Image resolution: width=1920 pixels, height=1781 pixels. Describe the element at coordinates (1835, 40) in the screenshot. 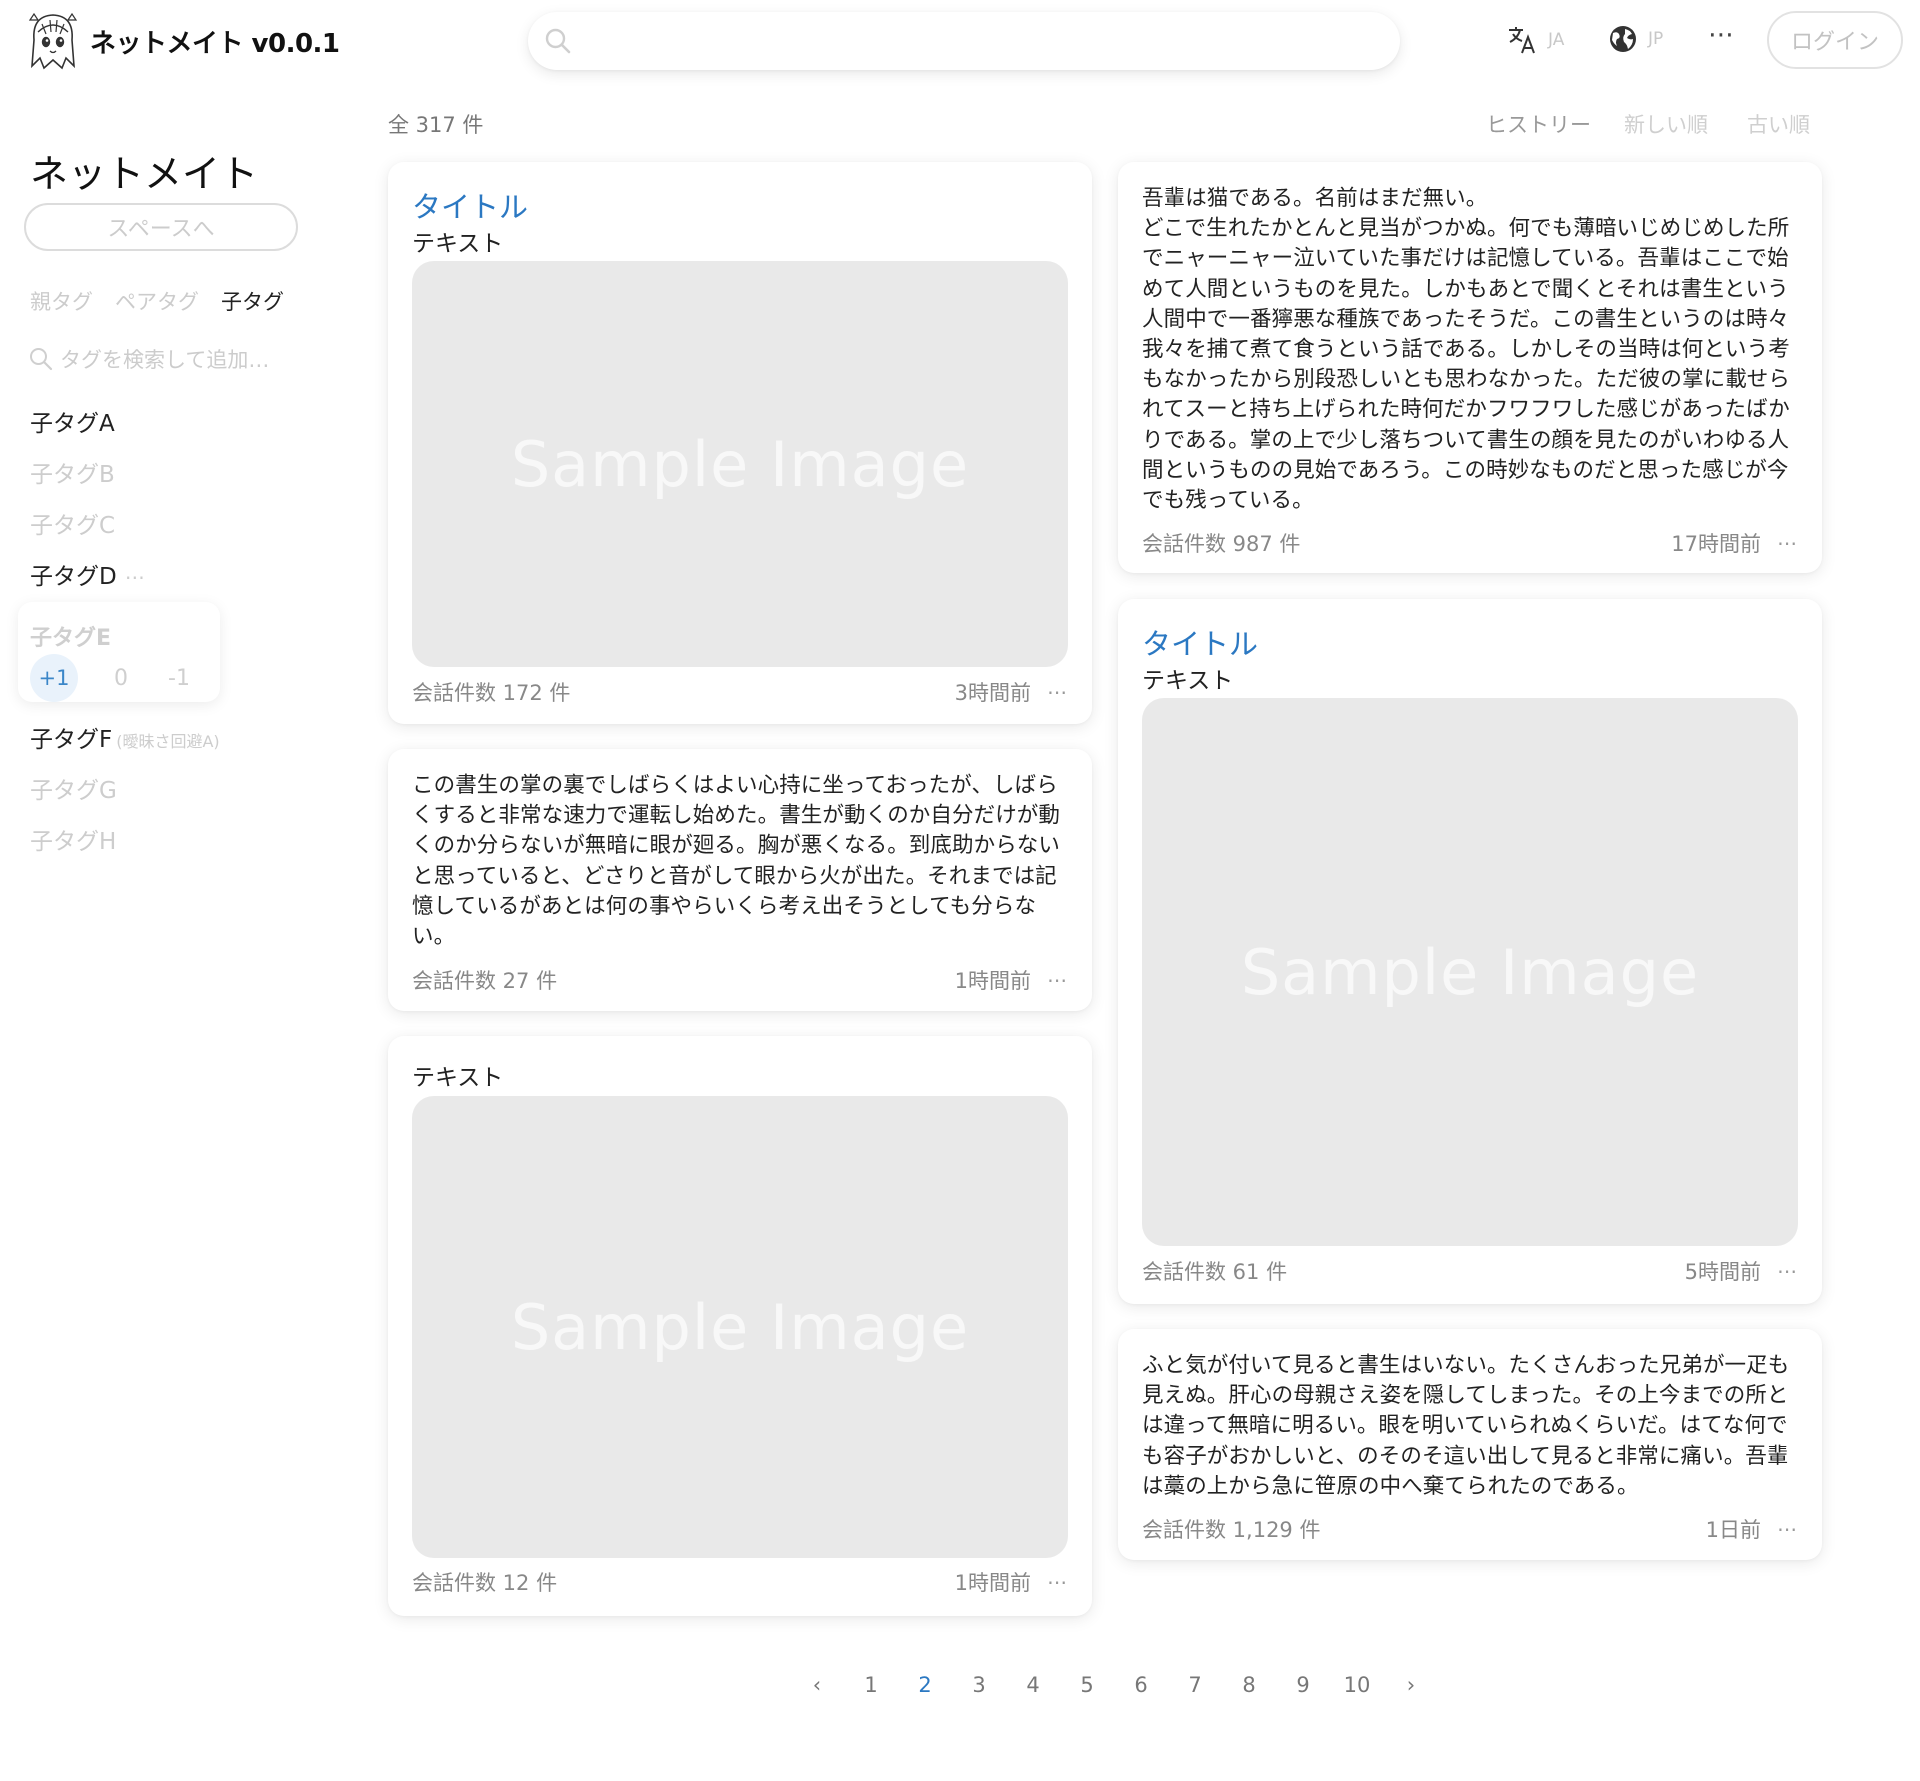

I see `login-button: ログイン` at that location.